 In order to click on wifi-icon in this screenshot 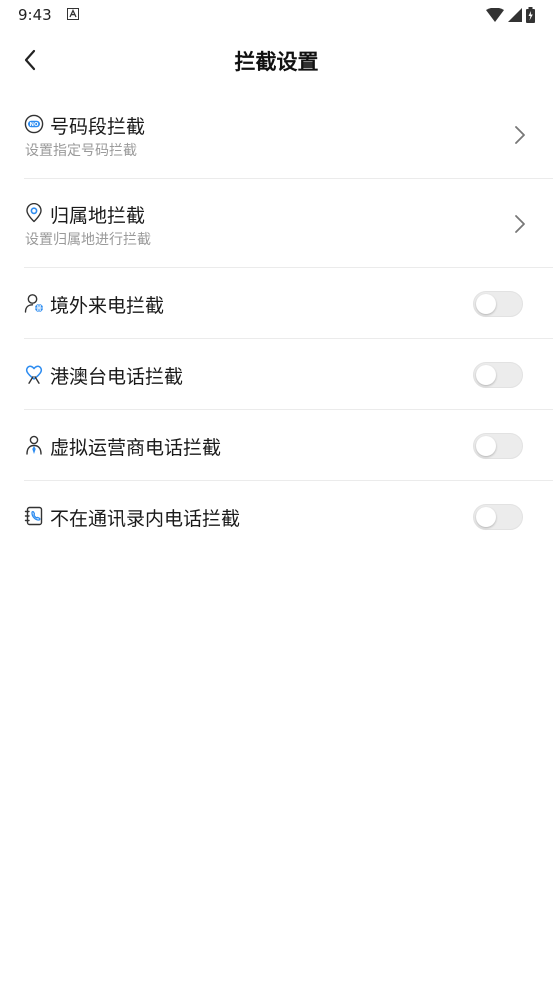, I will do `click(495, 15)`.